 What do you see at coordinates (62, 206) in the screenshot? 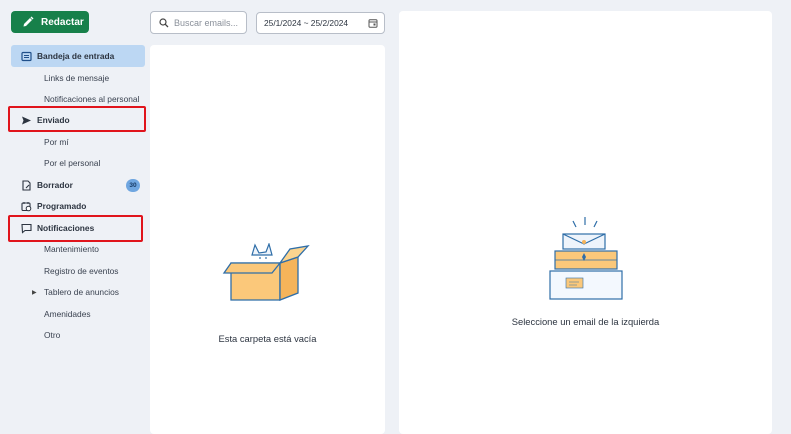
I see `sidebar-item-label: Programado` at bounding box center [62, 206].